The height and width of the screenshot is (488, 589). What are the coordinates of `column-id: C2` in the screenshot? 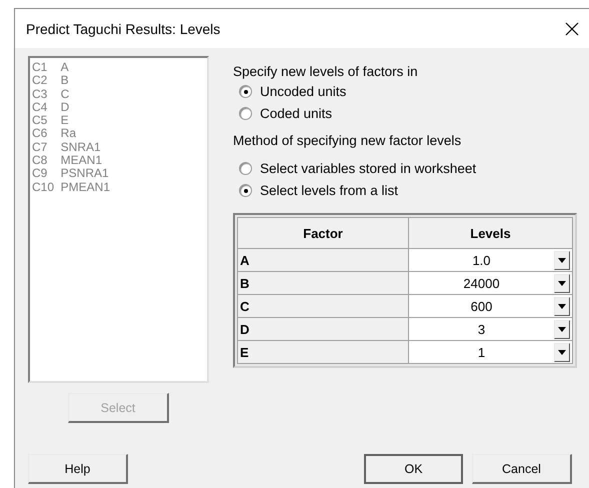 It's located at (40, 81).